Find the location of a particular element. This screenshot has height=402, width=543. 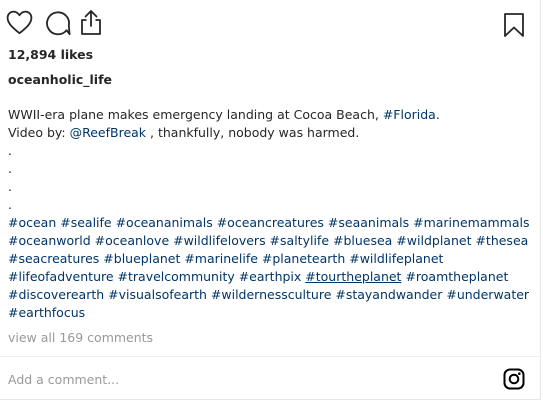

view-all-comments-link: view all 169 comments is located at coordinates (80, 337).